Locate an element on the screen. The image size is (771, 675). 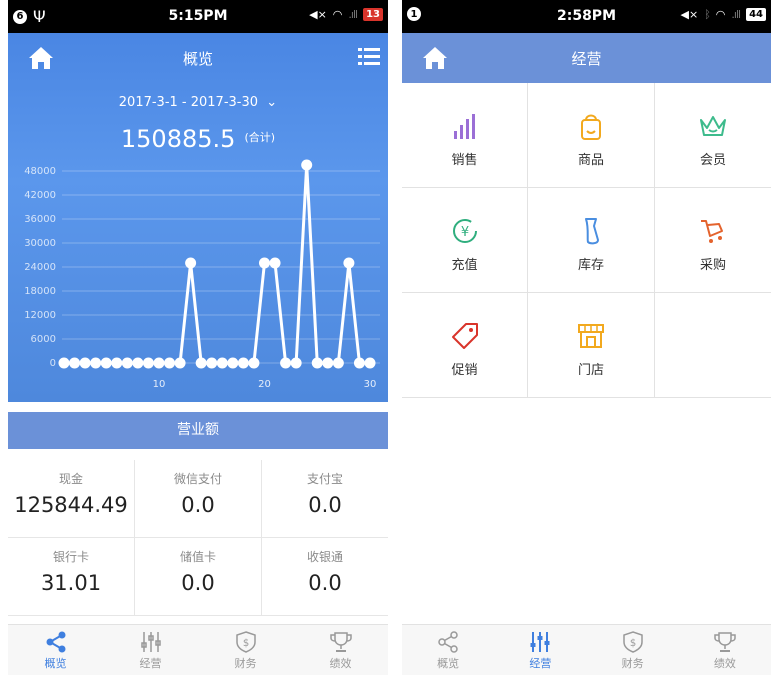
money-shield-icon: $ is located at coordinates (632, 642).